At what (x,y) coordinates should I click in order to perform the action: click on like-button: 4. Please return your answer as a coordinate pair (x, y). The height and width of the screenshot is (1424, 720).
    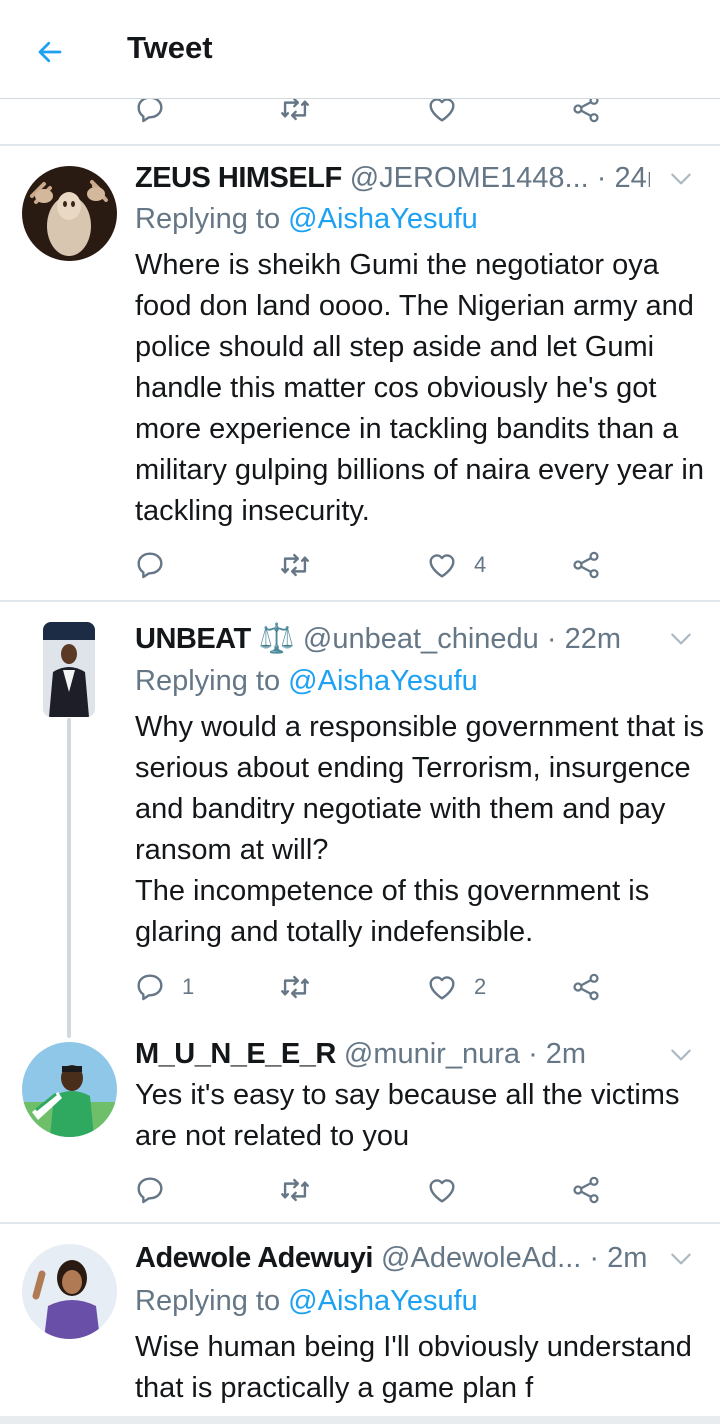
    Looking at the image, I should click on (456, 565).